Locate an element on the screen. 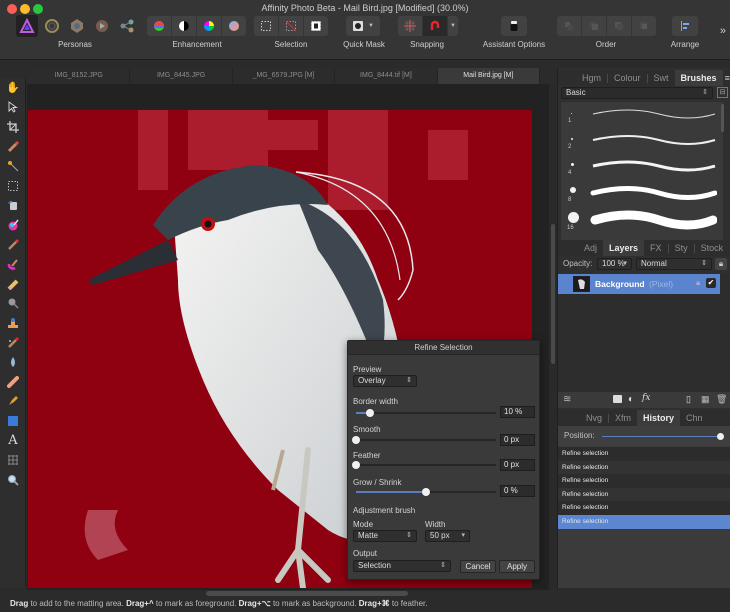 The image size is (730, 612). selection-brush-tool-icon is located at coordinates (13, 147).